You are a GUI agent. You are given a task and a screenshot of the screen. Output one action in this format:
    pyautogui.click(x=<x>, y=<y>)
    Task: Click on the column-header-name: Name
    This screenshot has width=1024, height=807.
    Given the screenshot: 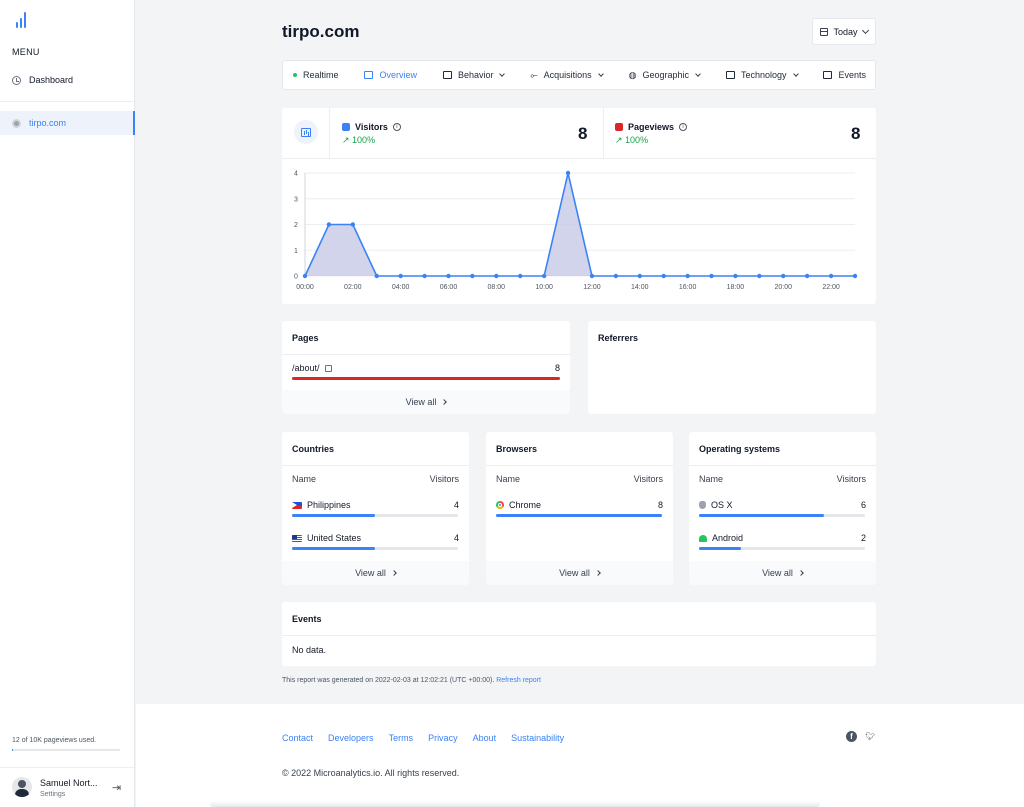 What is the action you would take?
    pyautogui.click(x=304, y=479)
    